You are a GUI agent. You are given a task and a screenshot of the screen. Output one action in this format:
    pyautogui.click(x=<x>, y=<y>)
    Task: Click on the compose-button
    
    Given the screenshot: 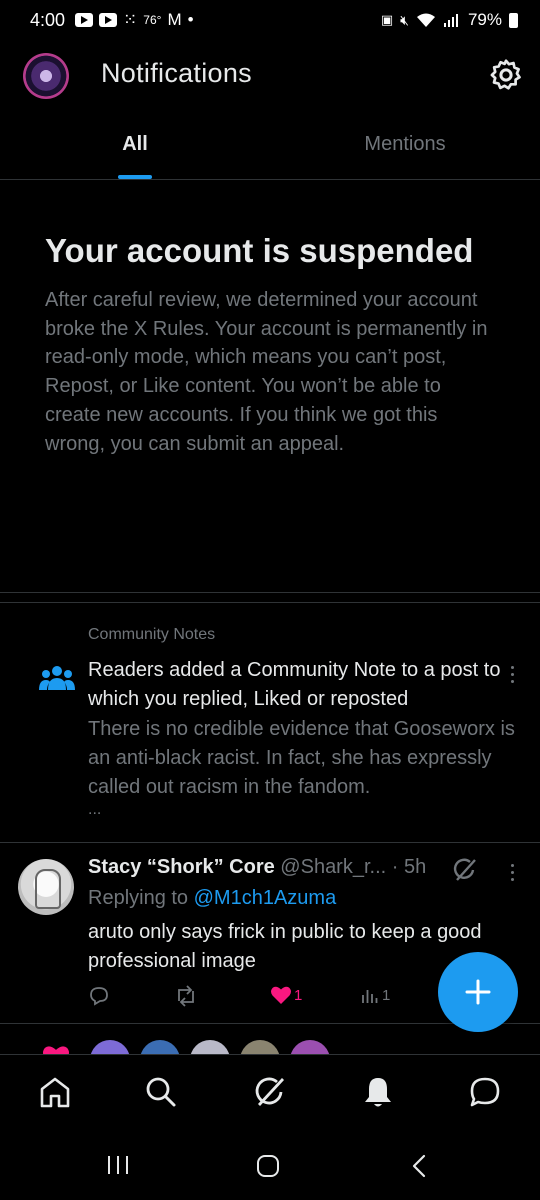 What is the action you would take?
    pyautogui.click(x=478, y=992)
    